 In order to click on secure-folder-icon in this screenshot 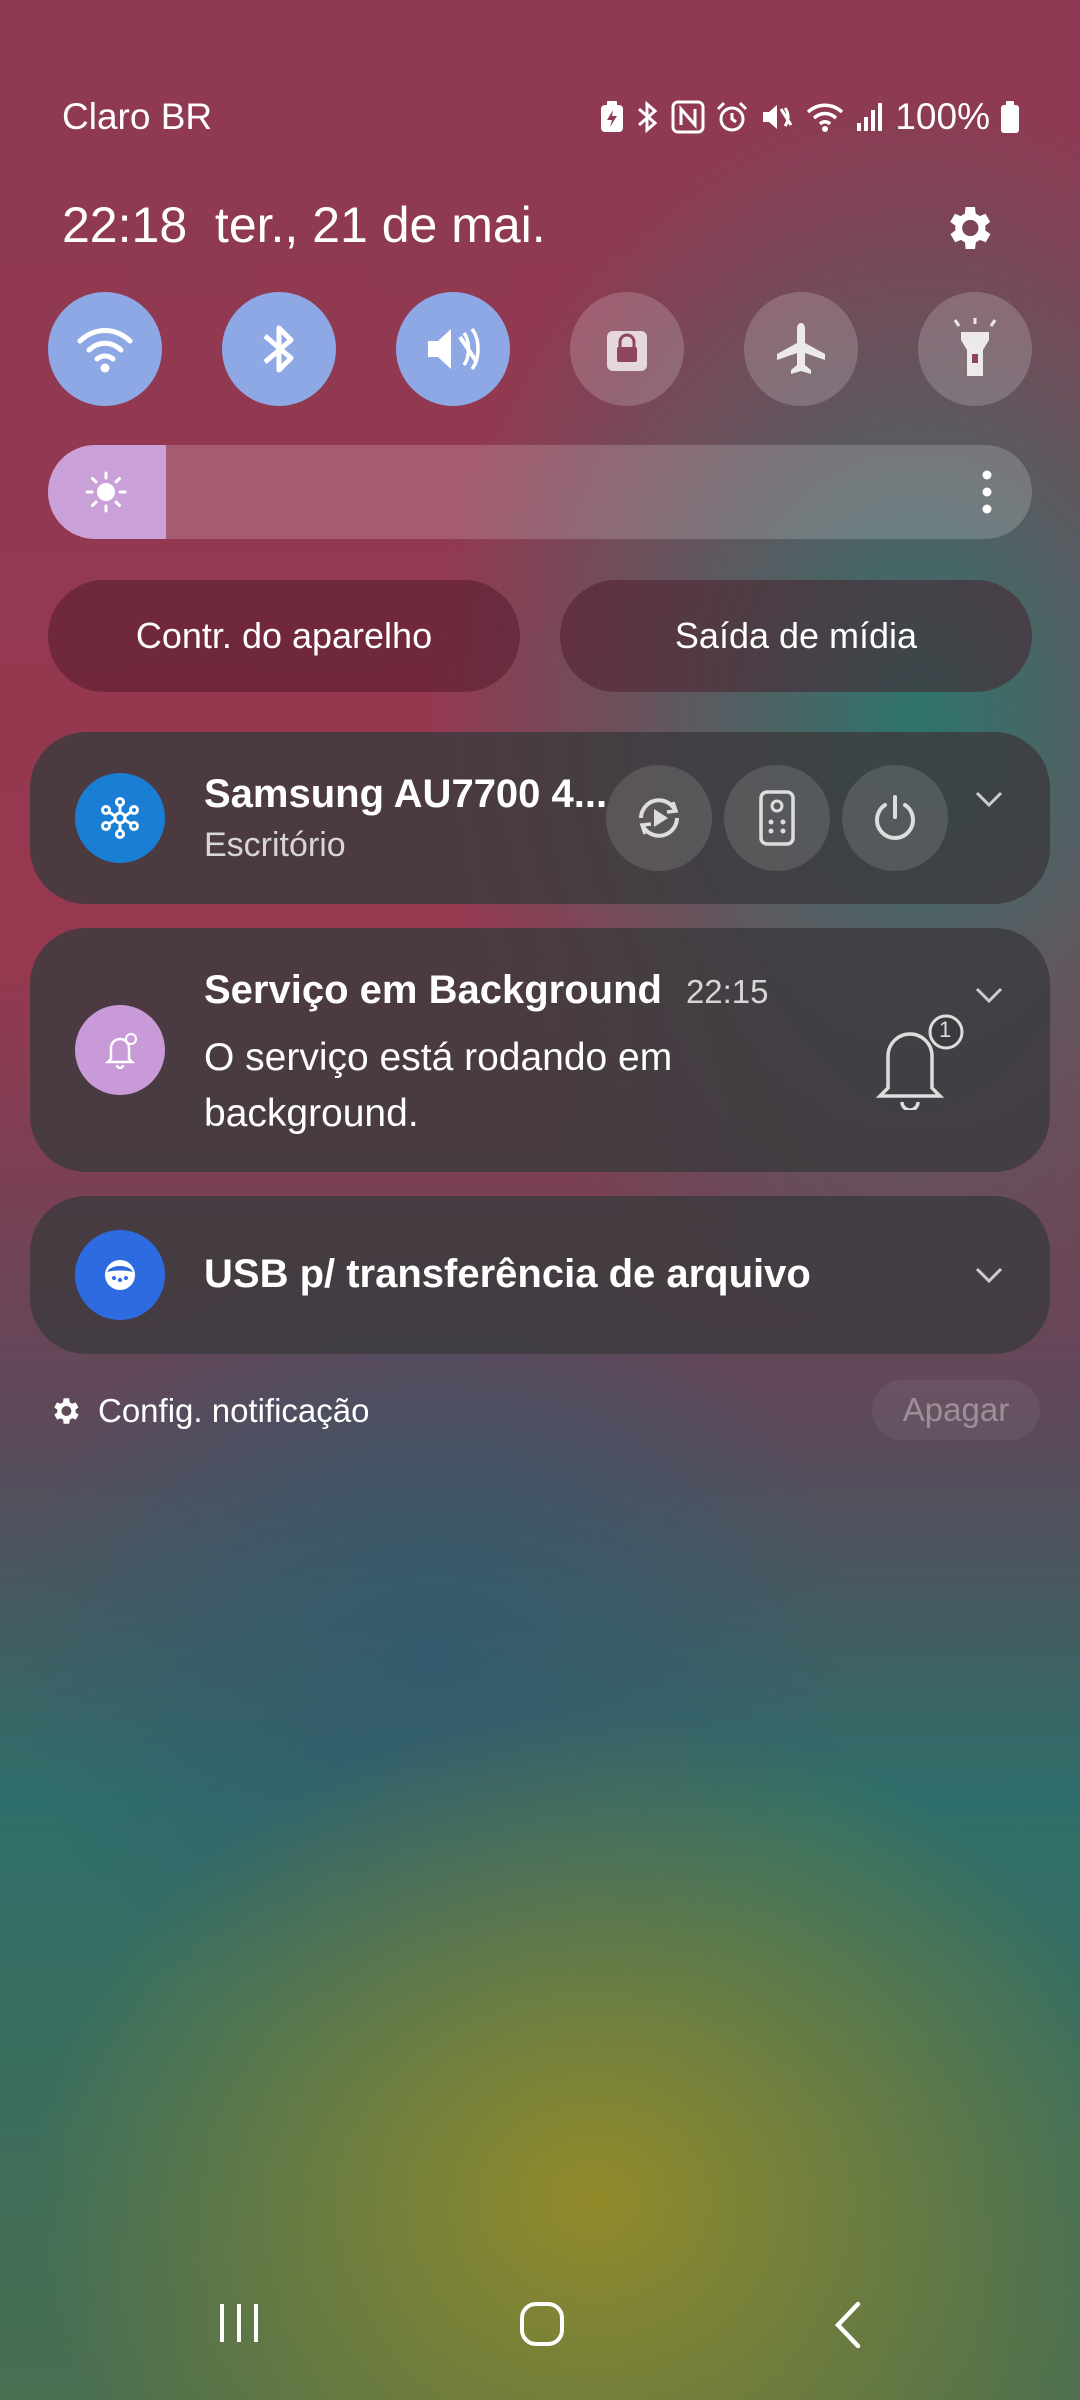, I will do `click(627, 351)`.